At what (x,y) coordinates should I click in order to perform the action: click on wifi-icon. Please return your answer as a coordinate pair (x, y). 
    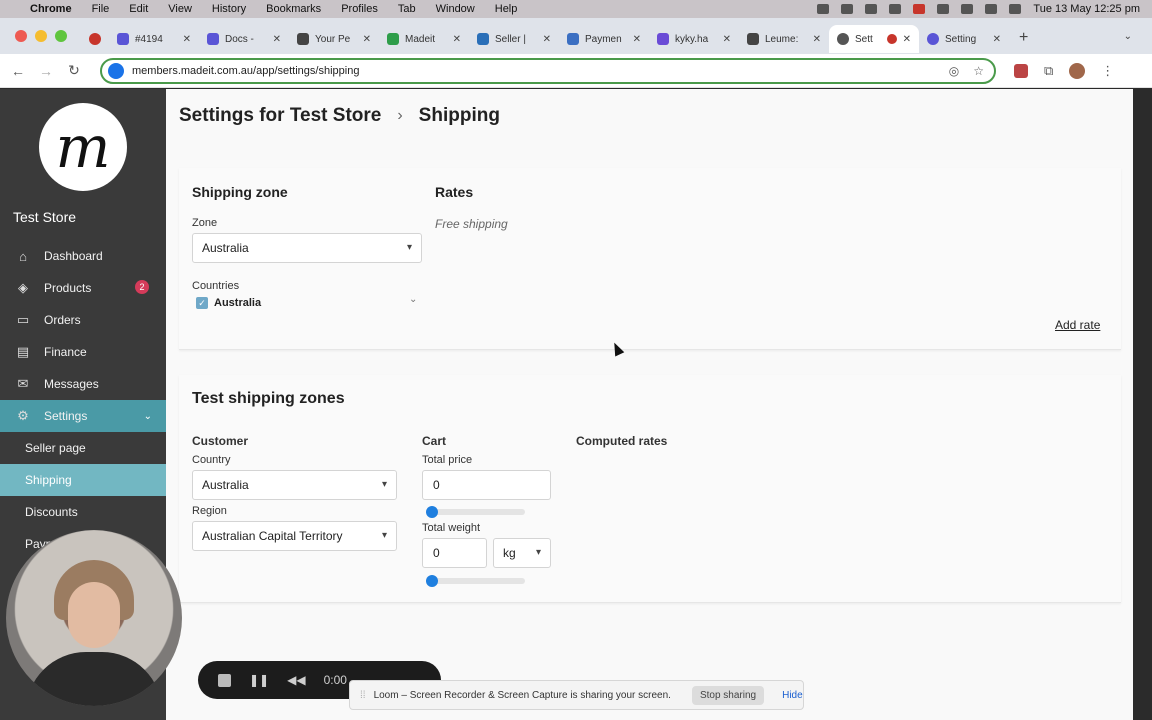
    Looking at the image, I should click on (967, 9).